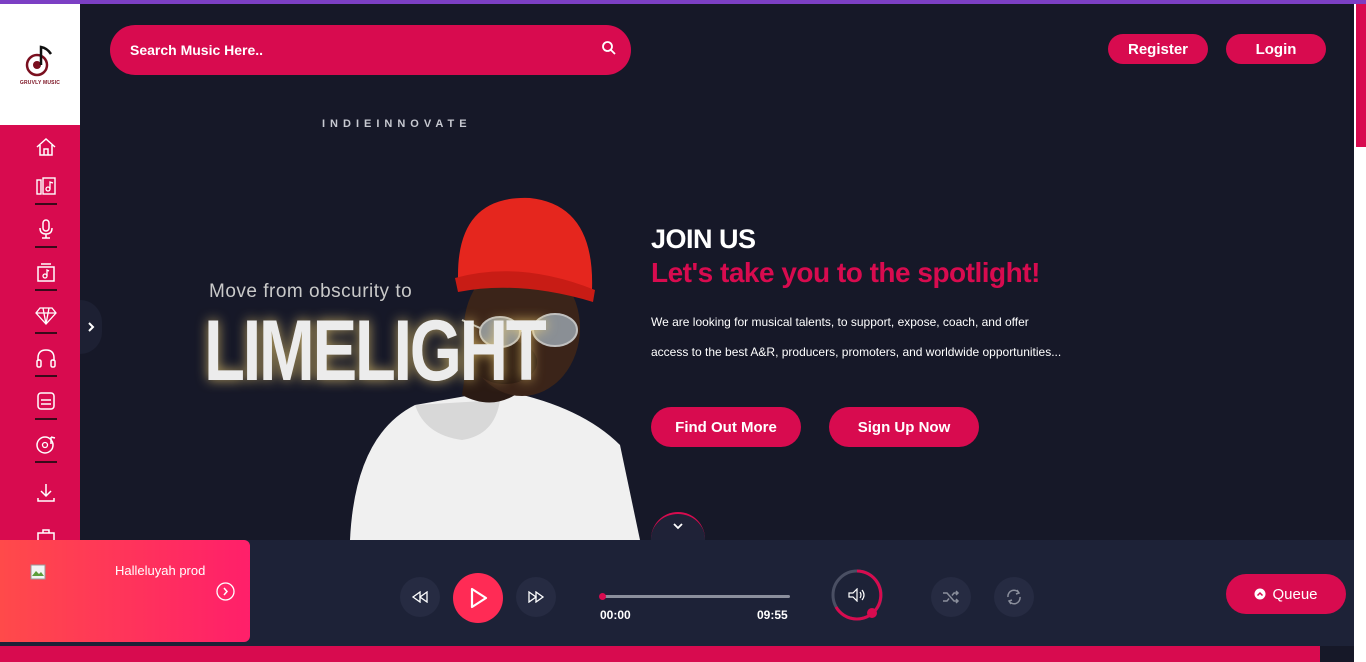  What do you see at coordinates (125, 591) in the screenshot?
I see `now-playing-card: Halleluyah prod` at bounding box center [125, 591].